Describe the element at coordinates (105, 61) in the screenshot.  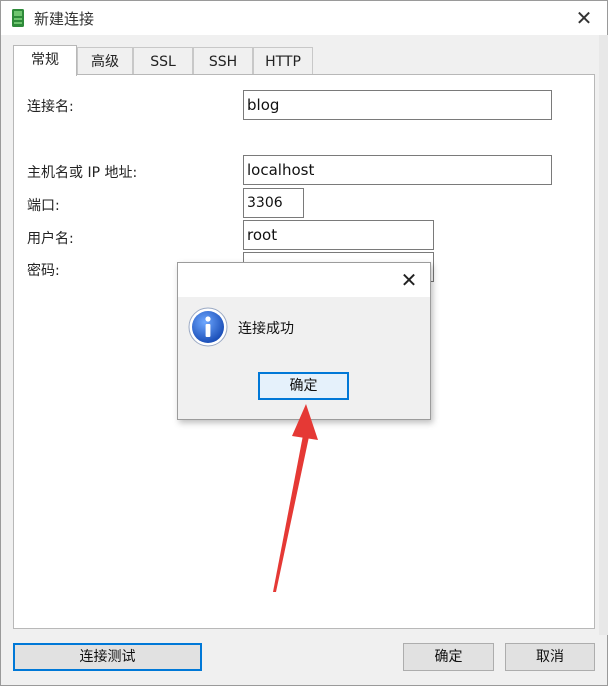
I see `tab-advanced: 高级` at that location.